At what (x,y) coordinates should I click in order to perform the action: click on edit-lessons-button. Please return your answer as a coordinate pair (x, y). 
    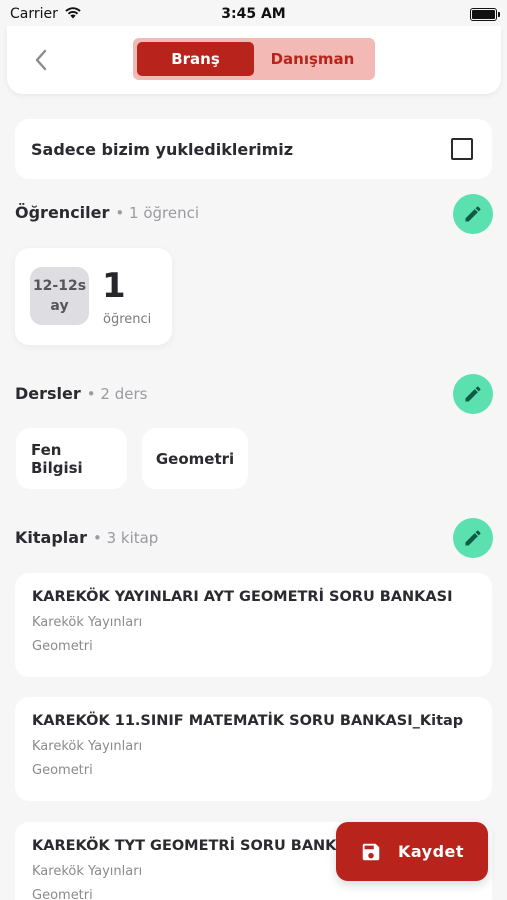
    Looking at the image, I should click on (473, 394).